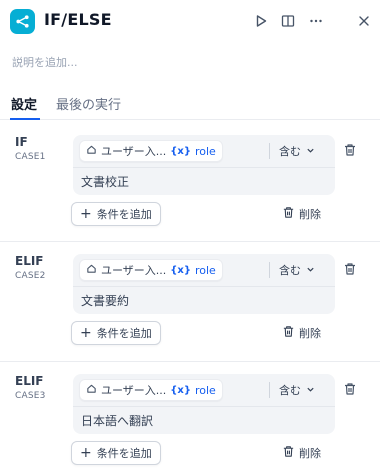 This screenshot has width=380, height=475. I want to click on active-tab-indicator, so click(25, 119).